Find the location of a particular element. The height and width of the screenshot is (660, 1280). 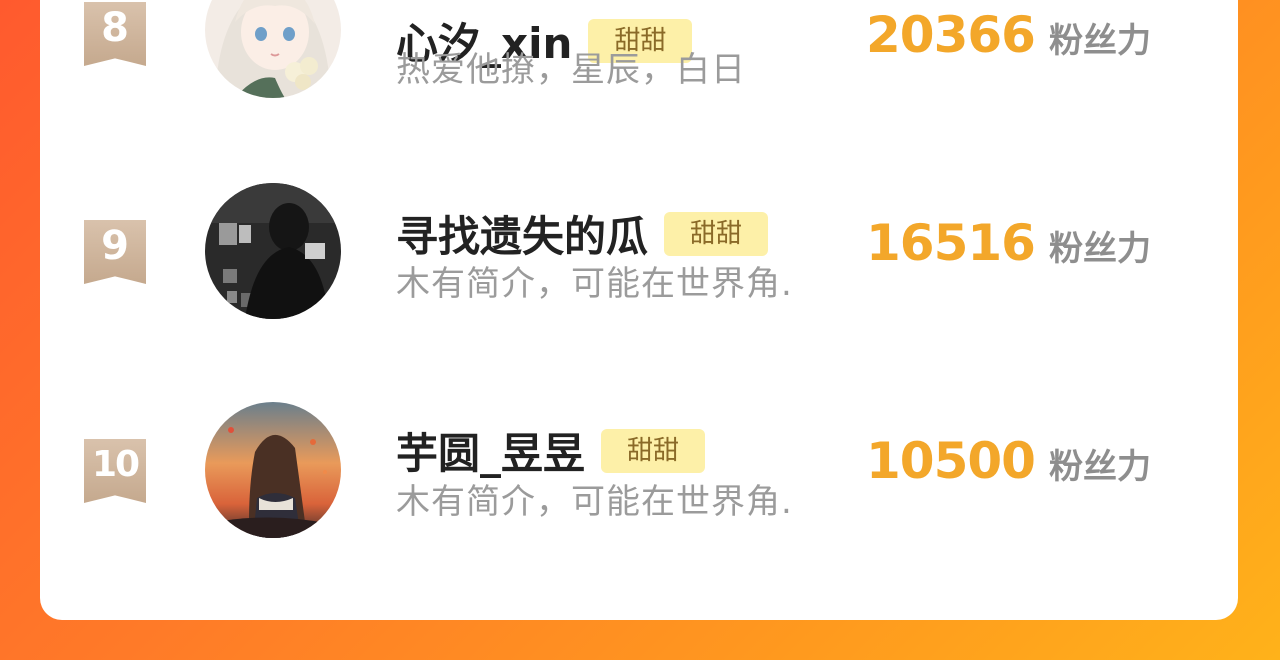

score-value: 20366 is located at coordinates (951, 35).